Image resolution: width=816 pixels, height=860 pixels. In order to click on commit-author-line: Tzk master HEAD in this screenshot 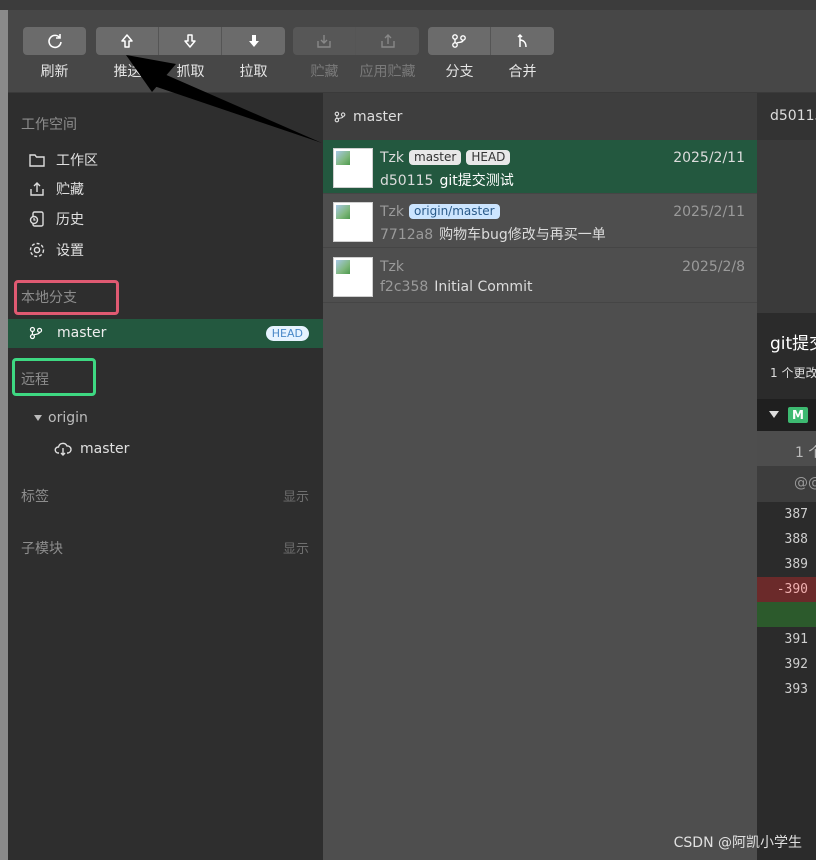, I will do `click(445, 158)`.